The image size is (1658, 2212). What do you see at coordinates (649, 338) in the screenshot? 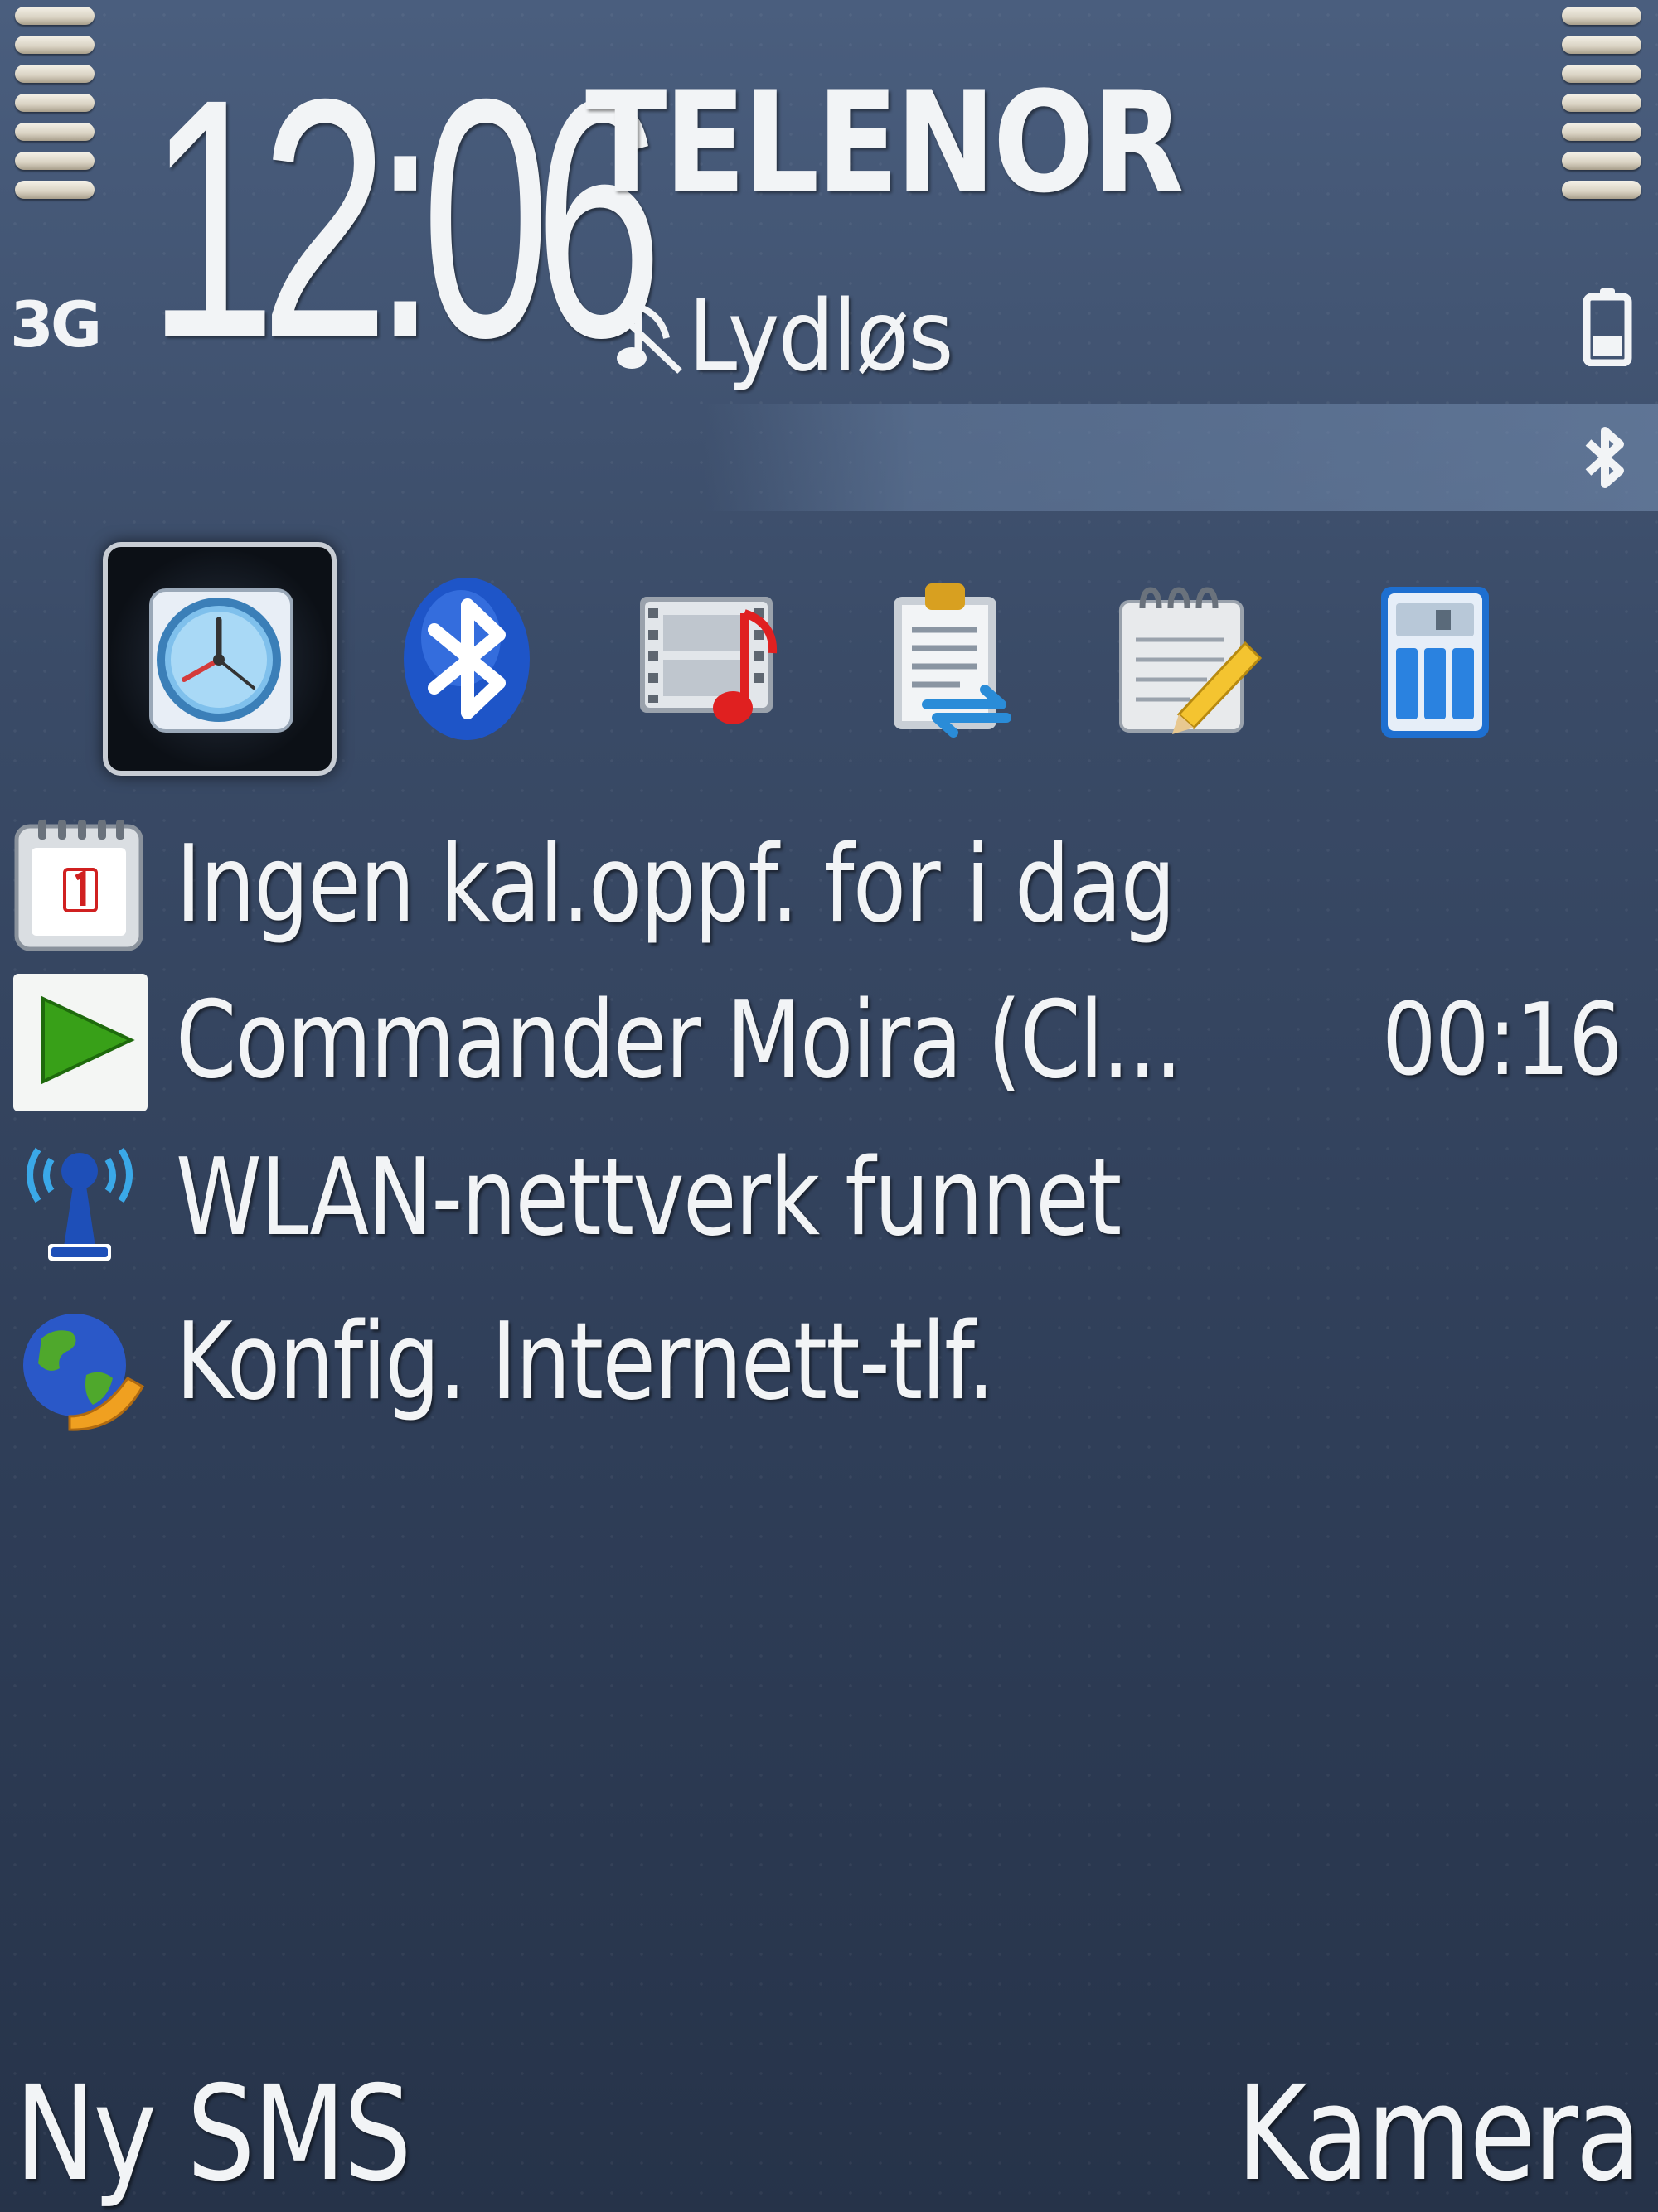
I see `silent-profile-icon` at bounding box center [649, 338].